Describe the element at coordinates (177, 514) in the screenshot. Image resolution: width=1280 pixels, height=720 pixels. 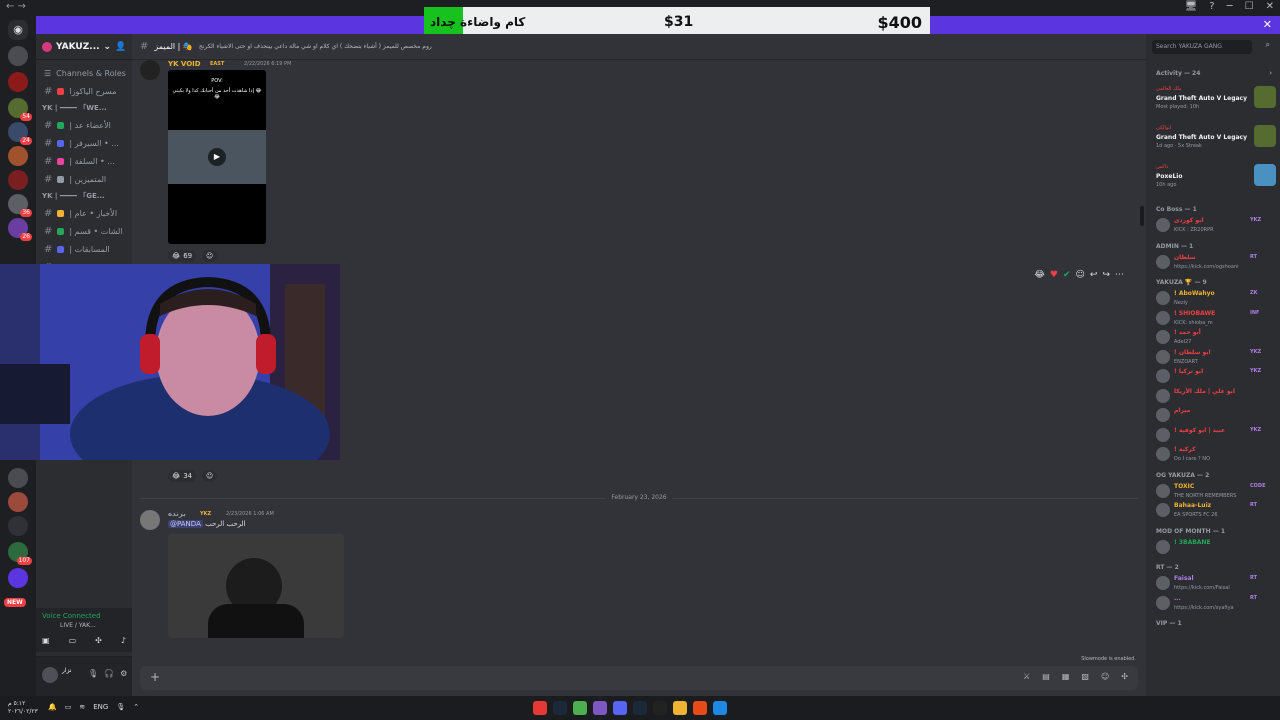
I see `message-author: برنده` at that location.